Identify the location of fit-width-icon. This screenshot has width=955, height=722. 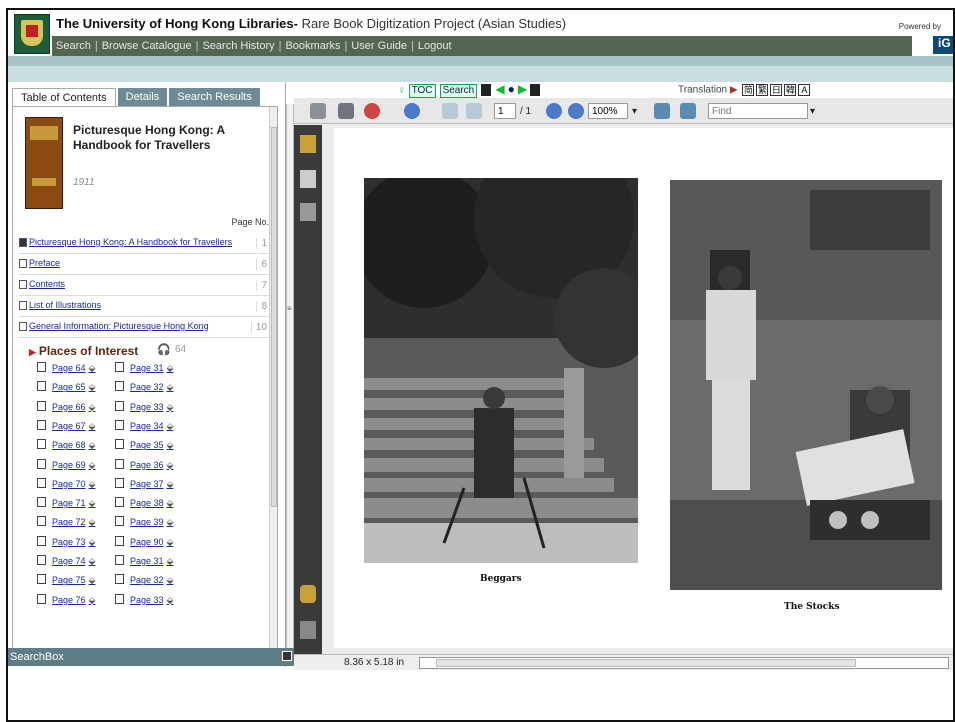
(662, 111).